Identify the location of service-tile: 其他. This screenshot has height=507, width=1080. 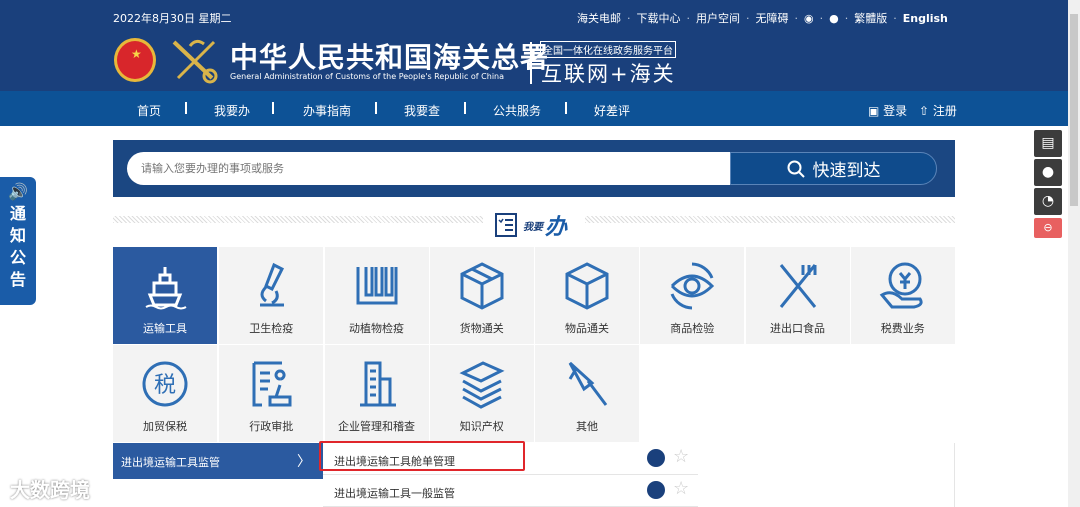
(587, 393).